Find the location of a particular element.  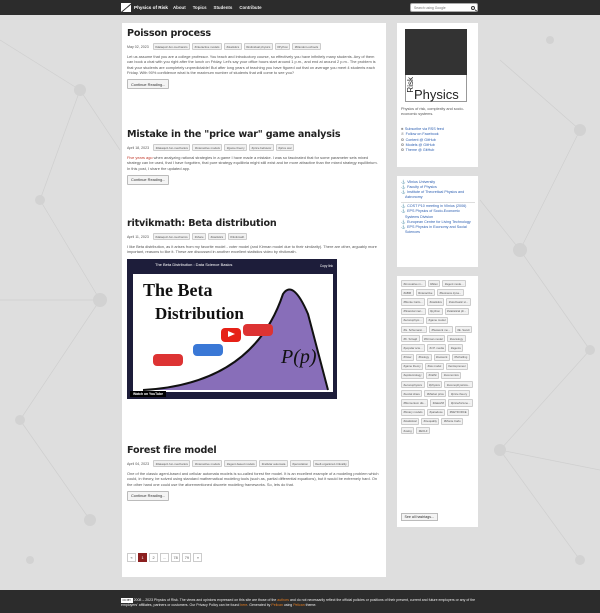

watch-on-youtube-button: Watch on YouTube is located at coordinates (148, 393).